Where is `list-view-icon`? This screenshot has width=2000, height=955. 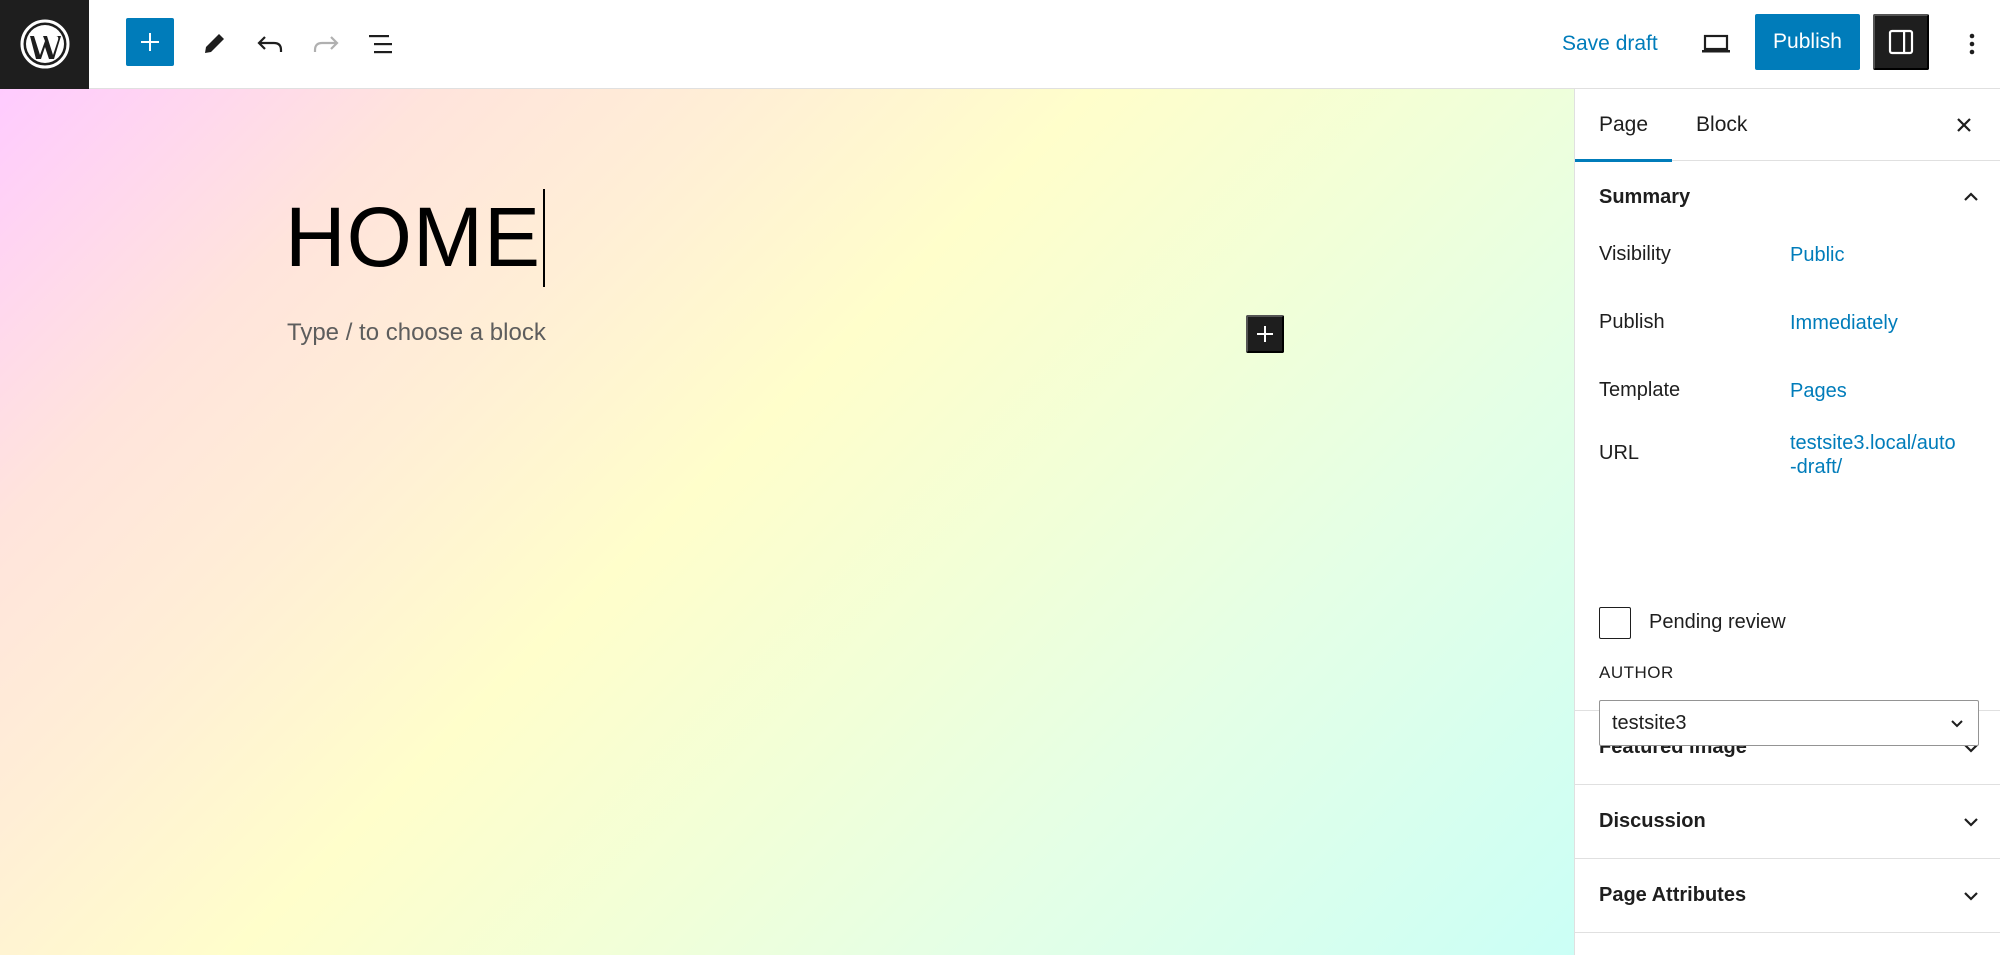 list-view-icon is located at coordinates (380, 44).